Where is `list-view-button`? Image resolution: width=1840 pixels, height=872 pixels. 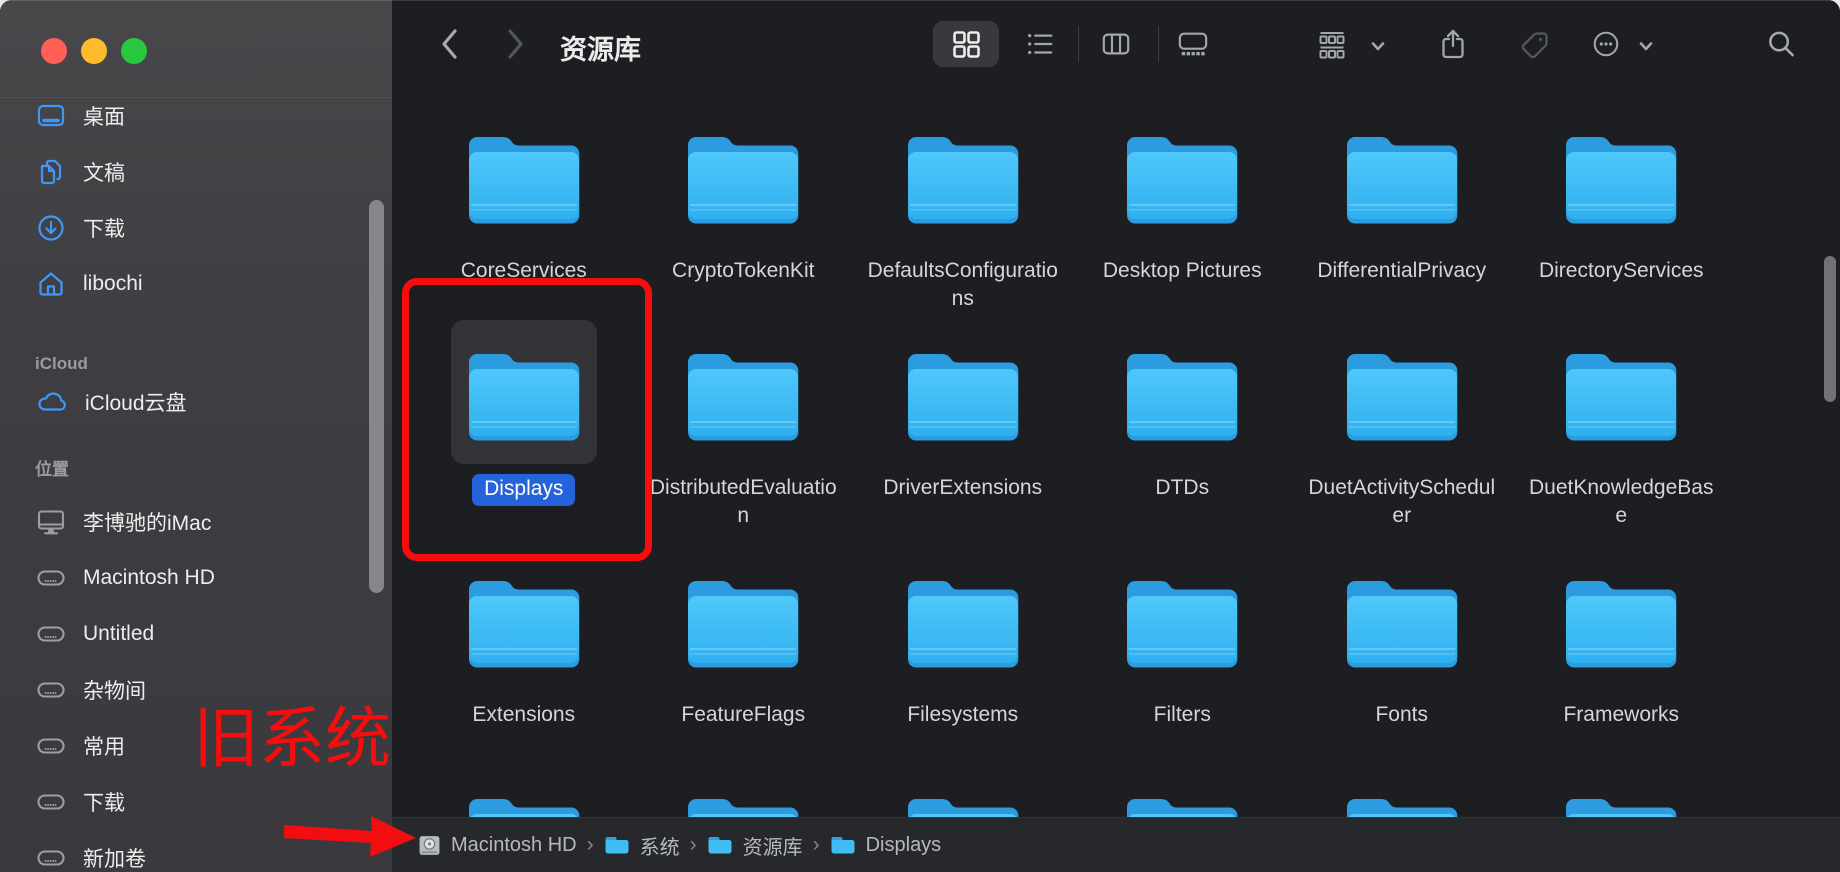 list-view-button is located at coordinates (1040, 44).